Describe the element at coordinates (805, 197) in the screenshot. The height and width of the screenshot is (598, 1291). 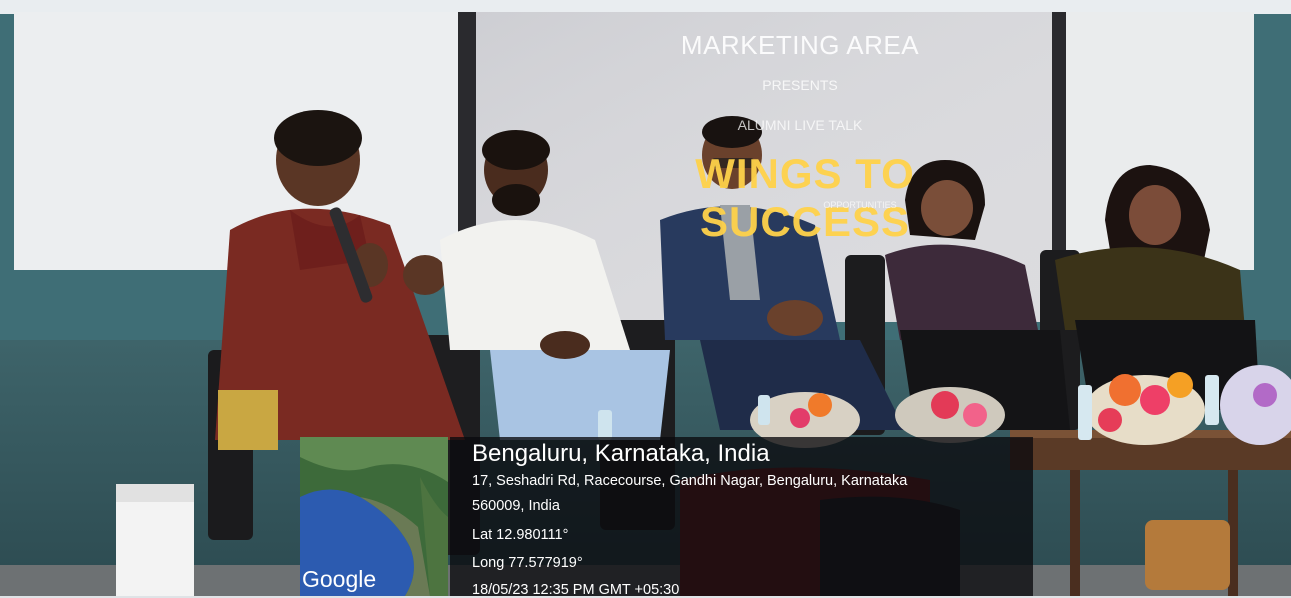
I see `screen-headline: WINGS TO SUCCESS` at that location.